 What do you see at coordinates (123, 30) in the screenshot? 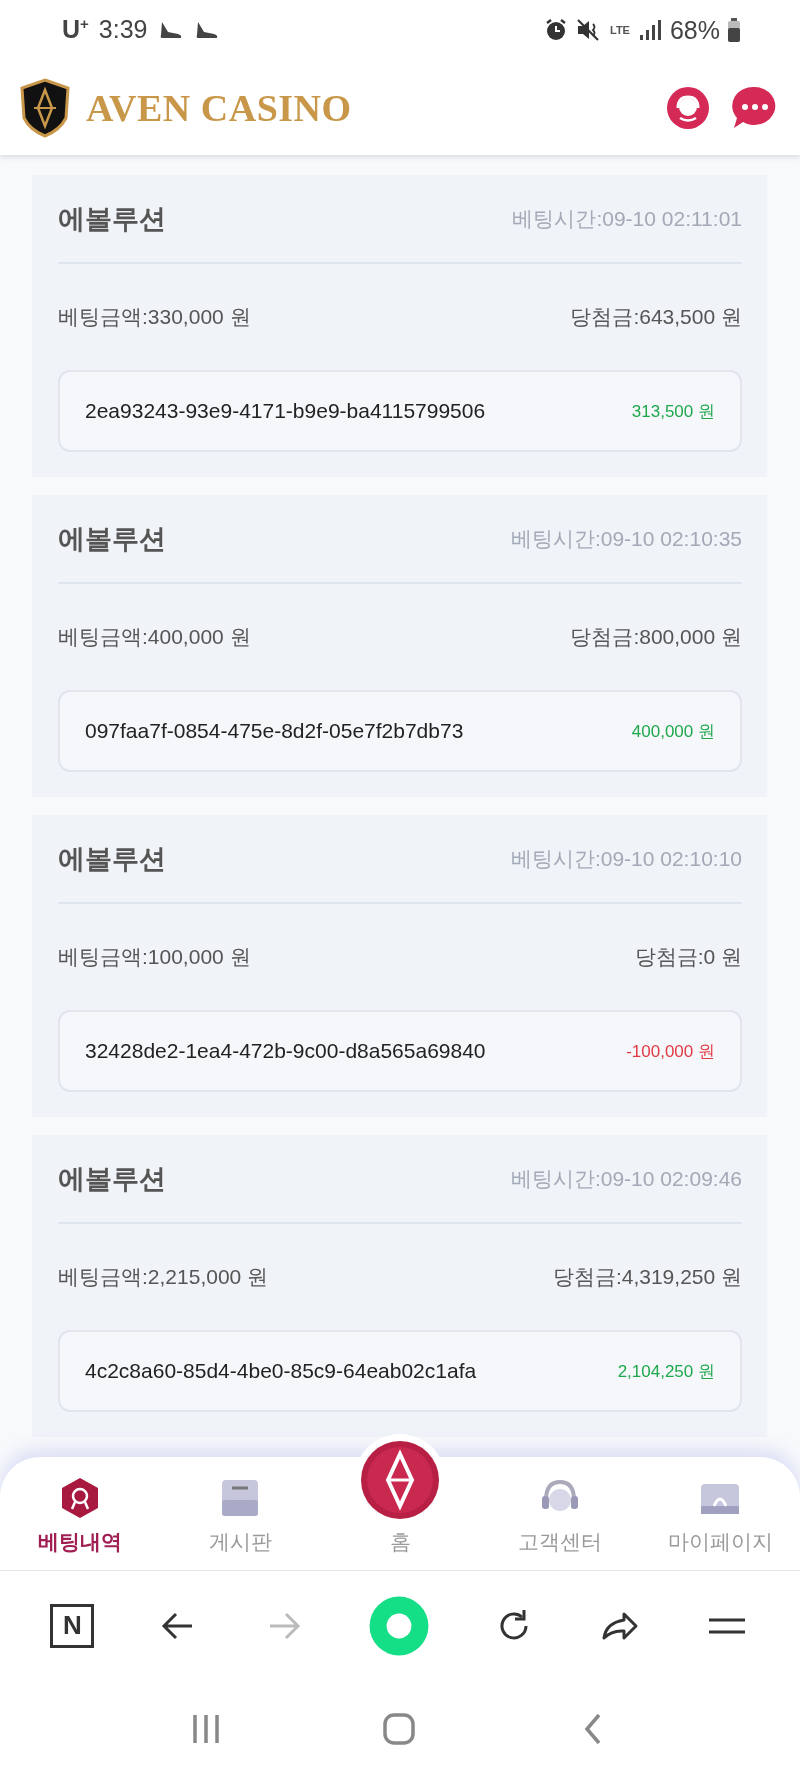
I see `clock-time: 3:39` at bounding box center [123, 30].